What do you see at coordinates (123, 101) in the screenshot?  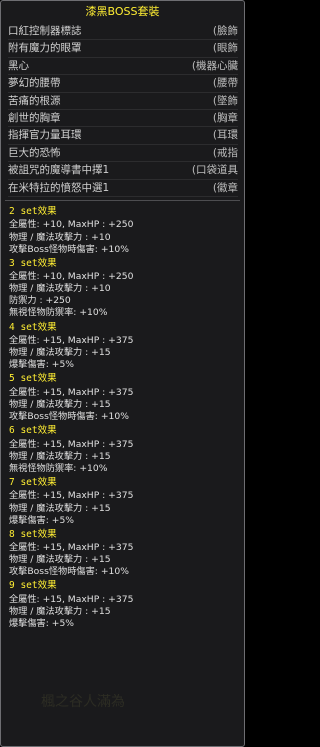 I see `set-item: 苦痛的根源 (墜飾` at bounding box center [123, 101].